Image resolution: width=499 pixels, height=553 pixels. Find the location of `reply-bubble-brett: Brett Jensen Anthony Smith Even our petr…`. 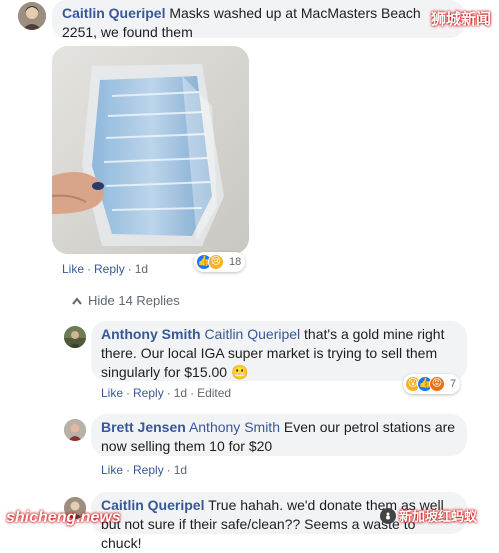

reply-bubble-brett: Brett Jensen Anthony Smith Even our petr… is located at coordinates (279, 435).